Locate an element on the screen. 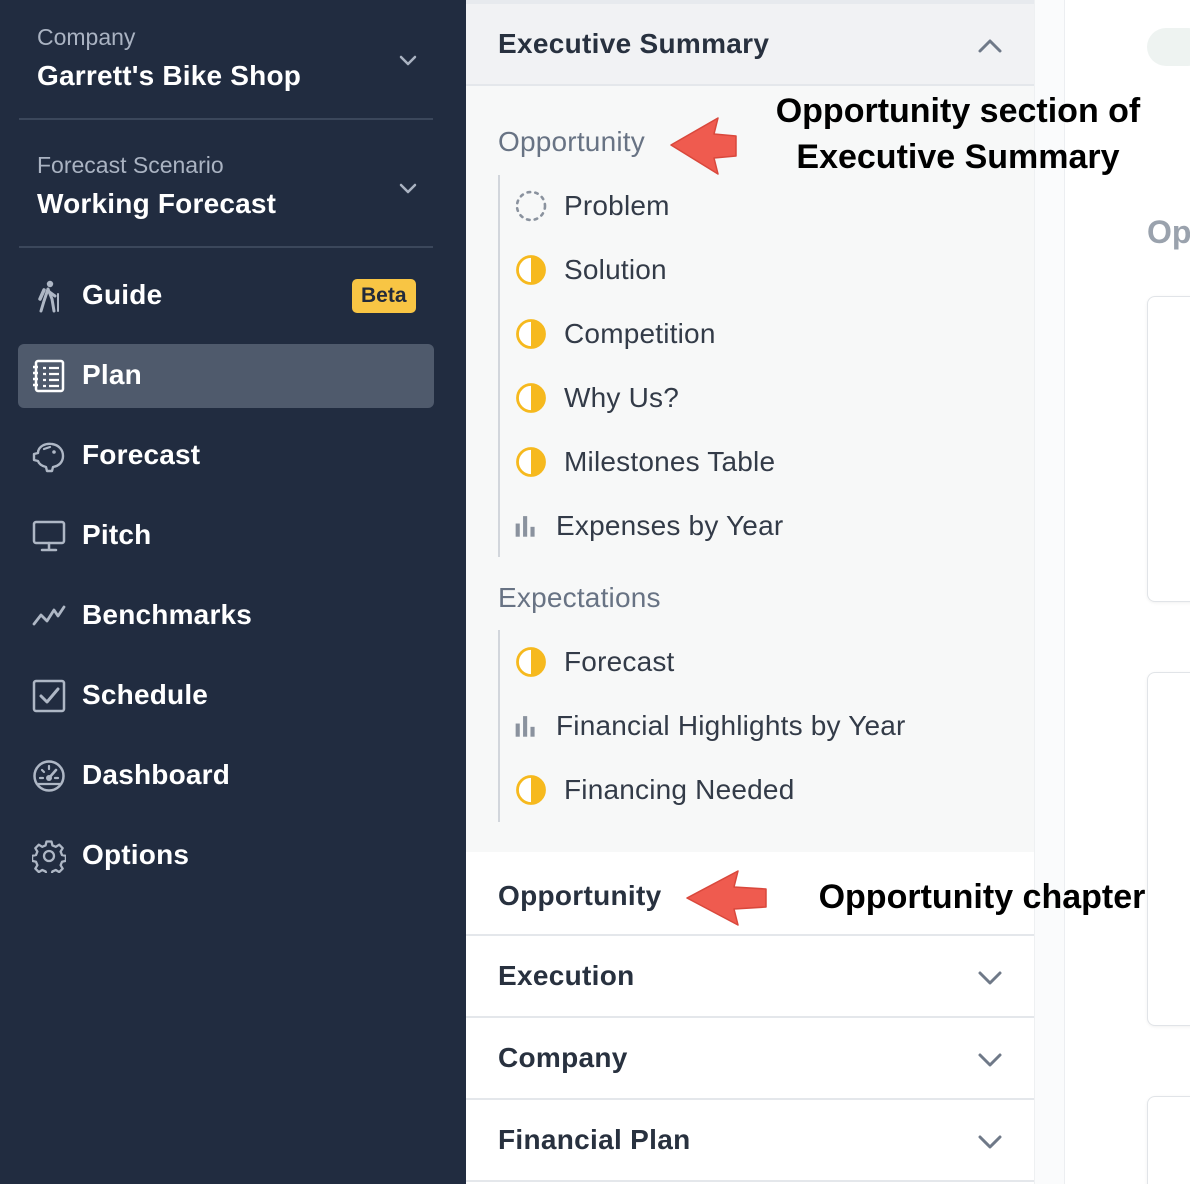  forecast-scenario-selector: Forecast Scenario Working Forecast is located at coordinates (233, 191).